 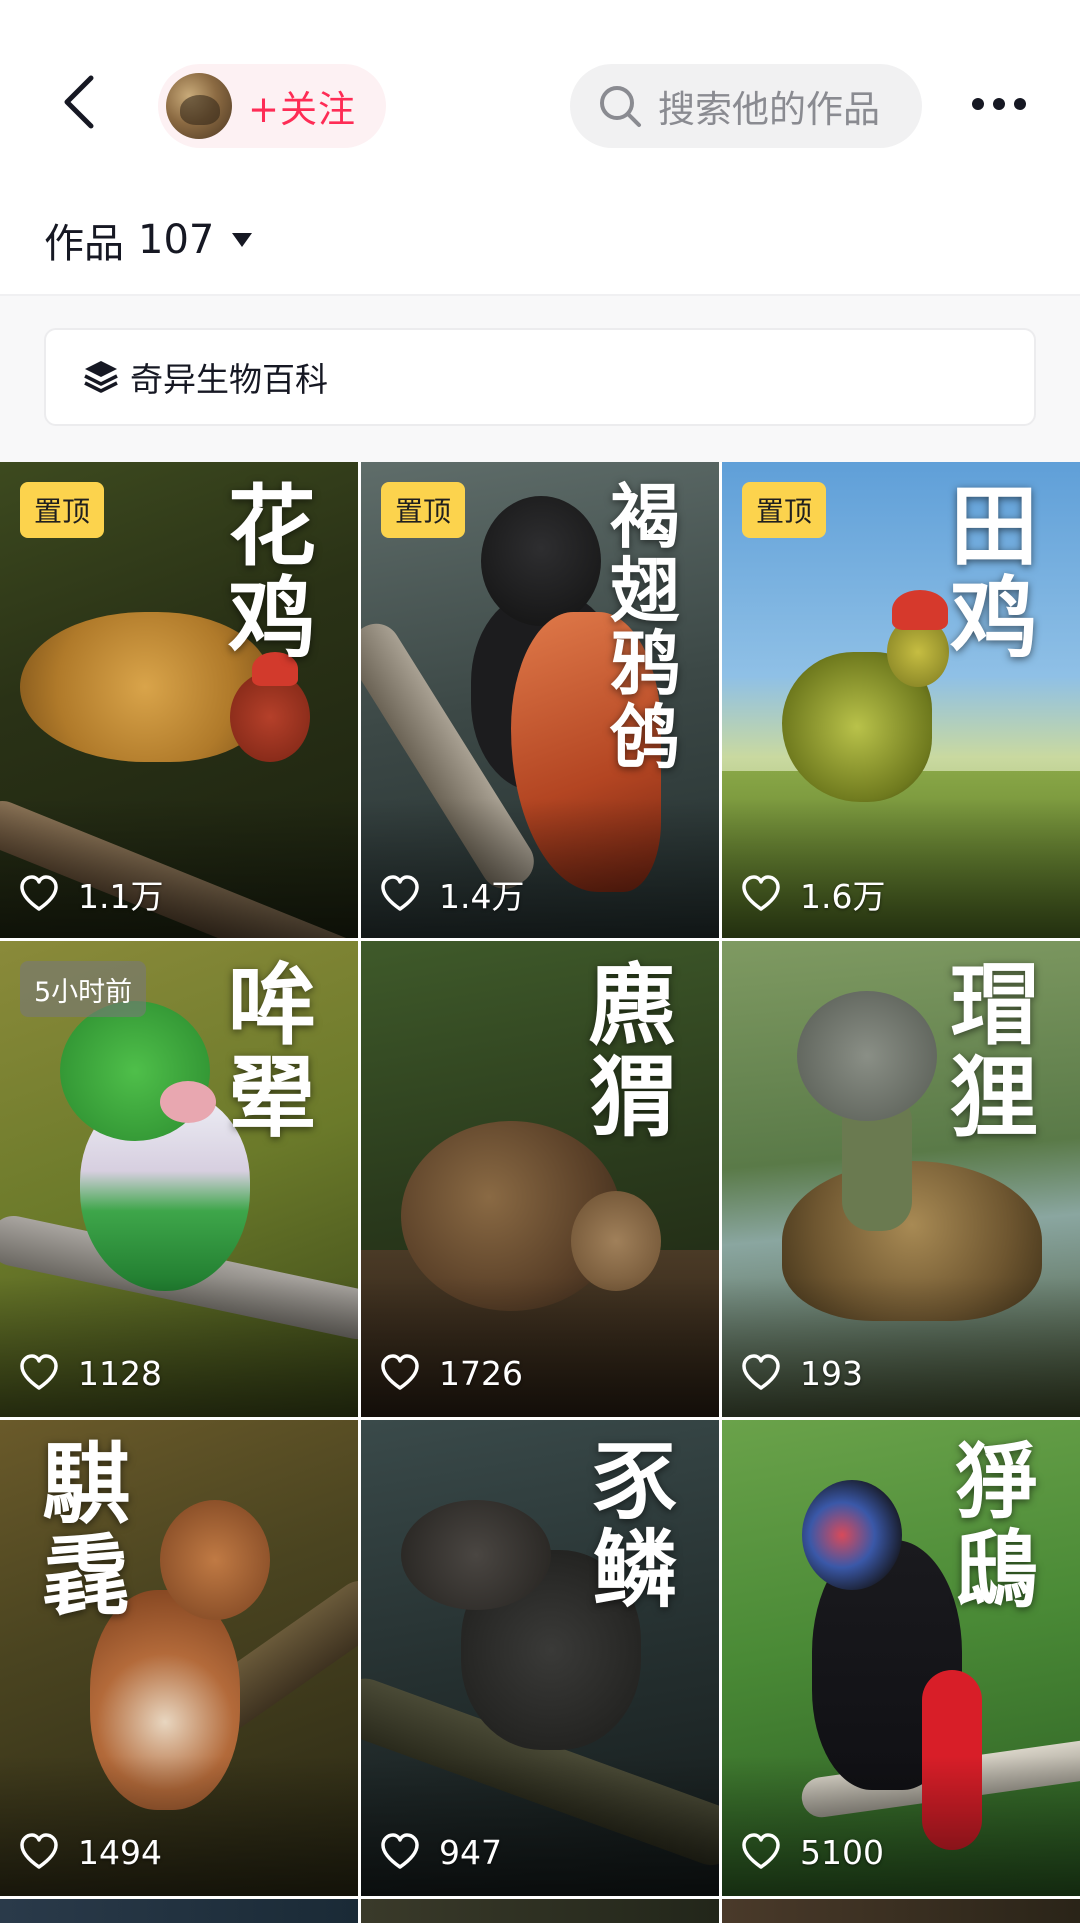 I want to click on video-card: 褐翅鸦鸧 置顶 1.4万, so click(x=540, y=700).